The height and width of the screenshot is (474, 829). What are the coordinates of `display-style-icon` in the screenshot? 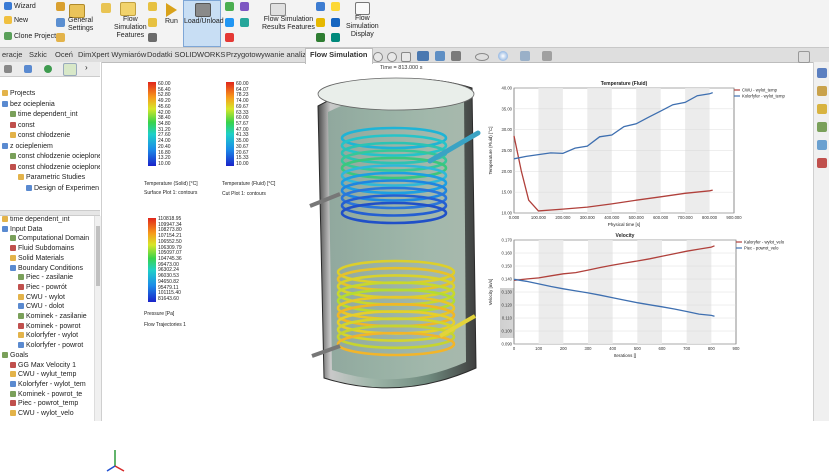 It's located at (456, 56).